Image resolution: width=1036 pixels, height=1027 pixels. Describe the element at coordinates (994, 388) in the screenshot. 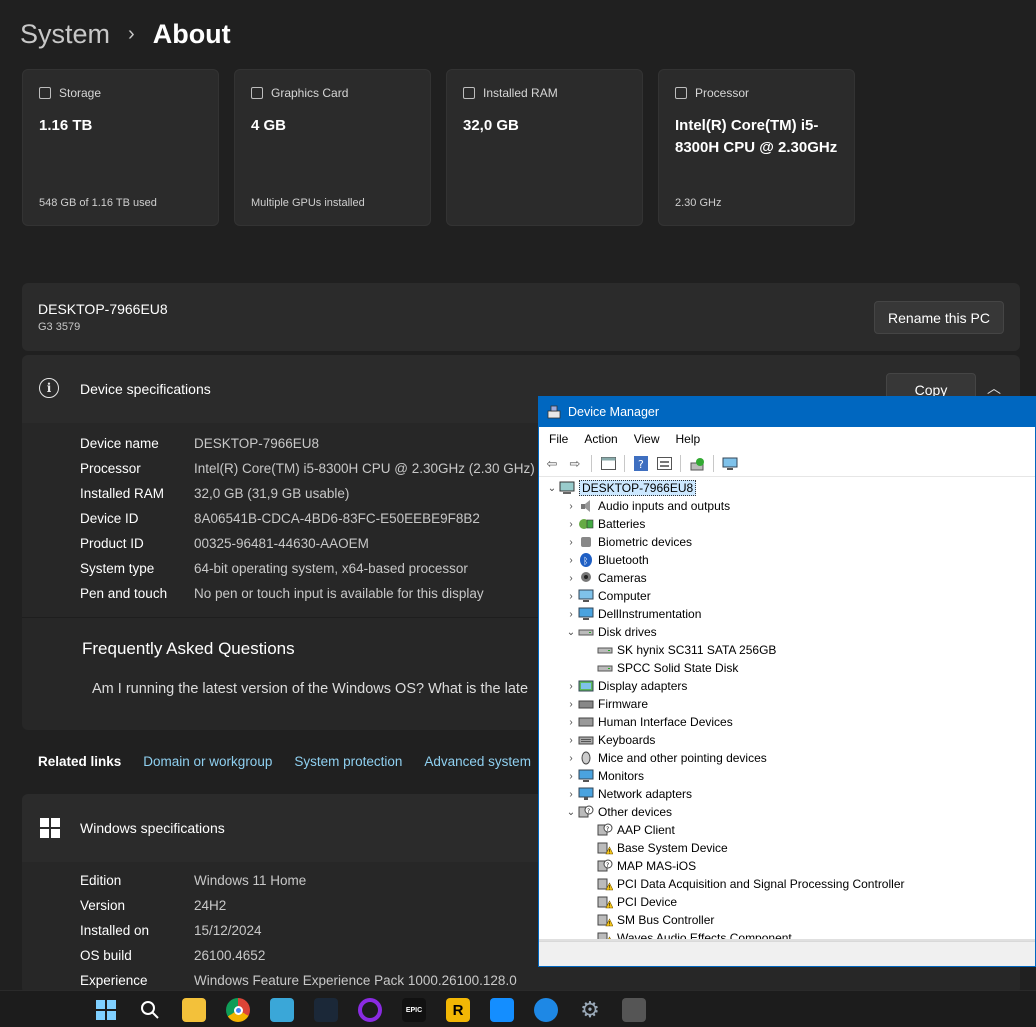

I see `chevron-up-icon: ︿` at that location.